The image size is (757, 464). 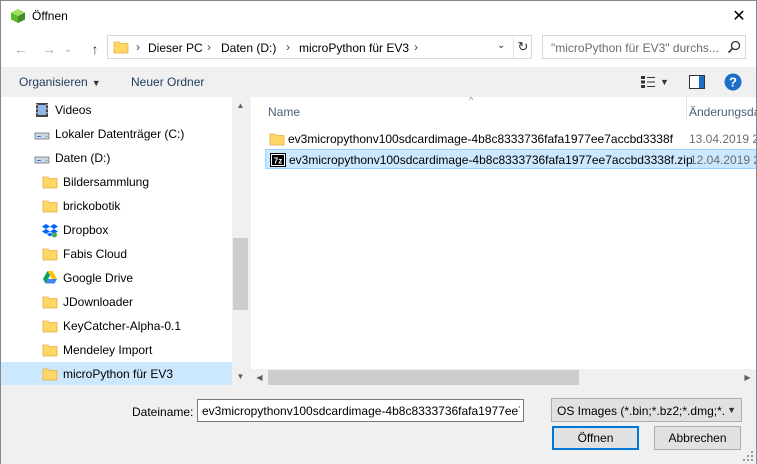 What do you see at coordinates (53, 82) in the screenshot?
I see `organize-label: Organisieren` at bounding box center [53, 82].